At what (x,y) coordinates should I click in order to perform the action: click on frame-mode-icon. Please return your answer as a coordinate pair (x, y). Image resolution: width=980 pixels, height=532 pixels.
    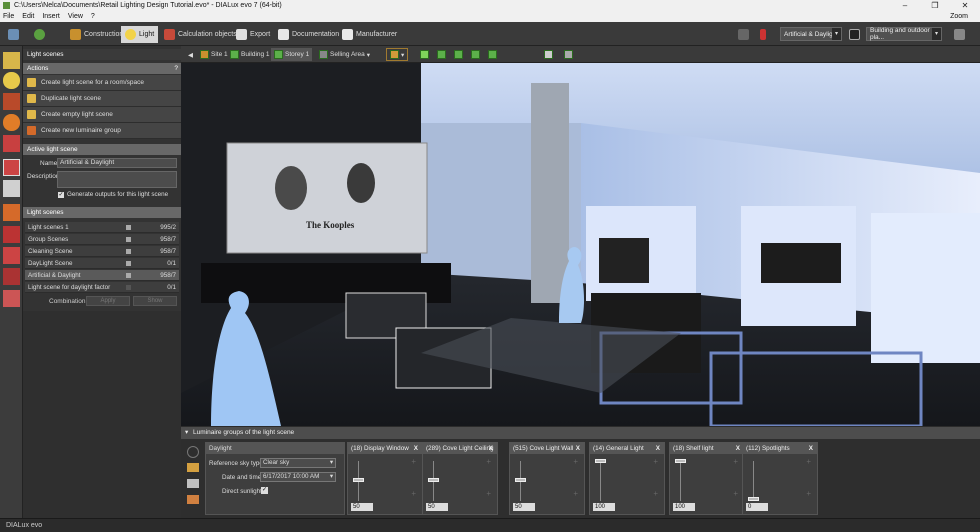
    Looking at the image, I should click on (11, 276).